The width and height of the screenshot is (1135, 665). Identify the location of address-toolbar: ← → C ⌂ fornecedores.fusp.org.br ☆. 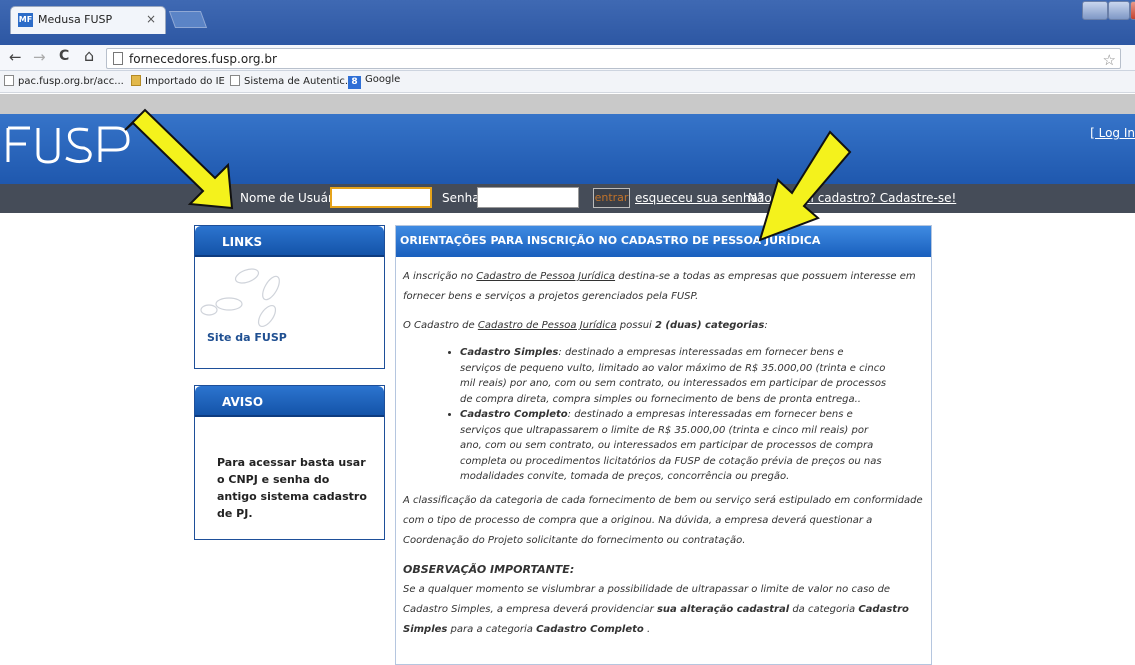
(567, 58).